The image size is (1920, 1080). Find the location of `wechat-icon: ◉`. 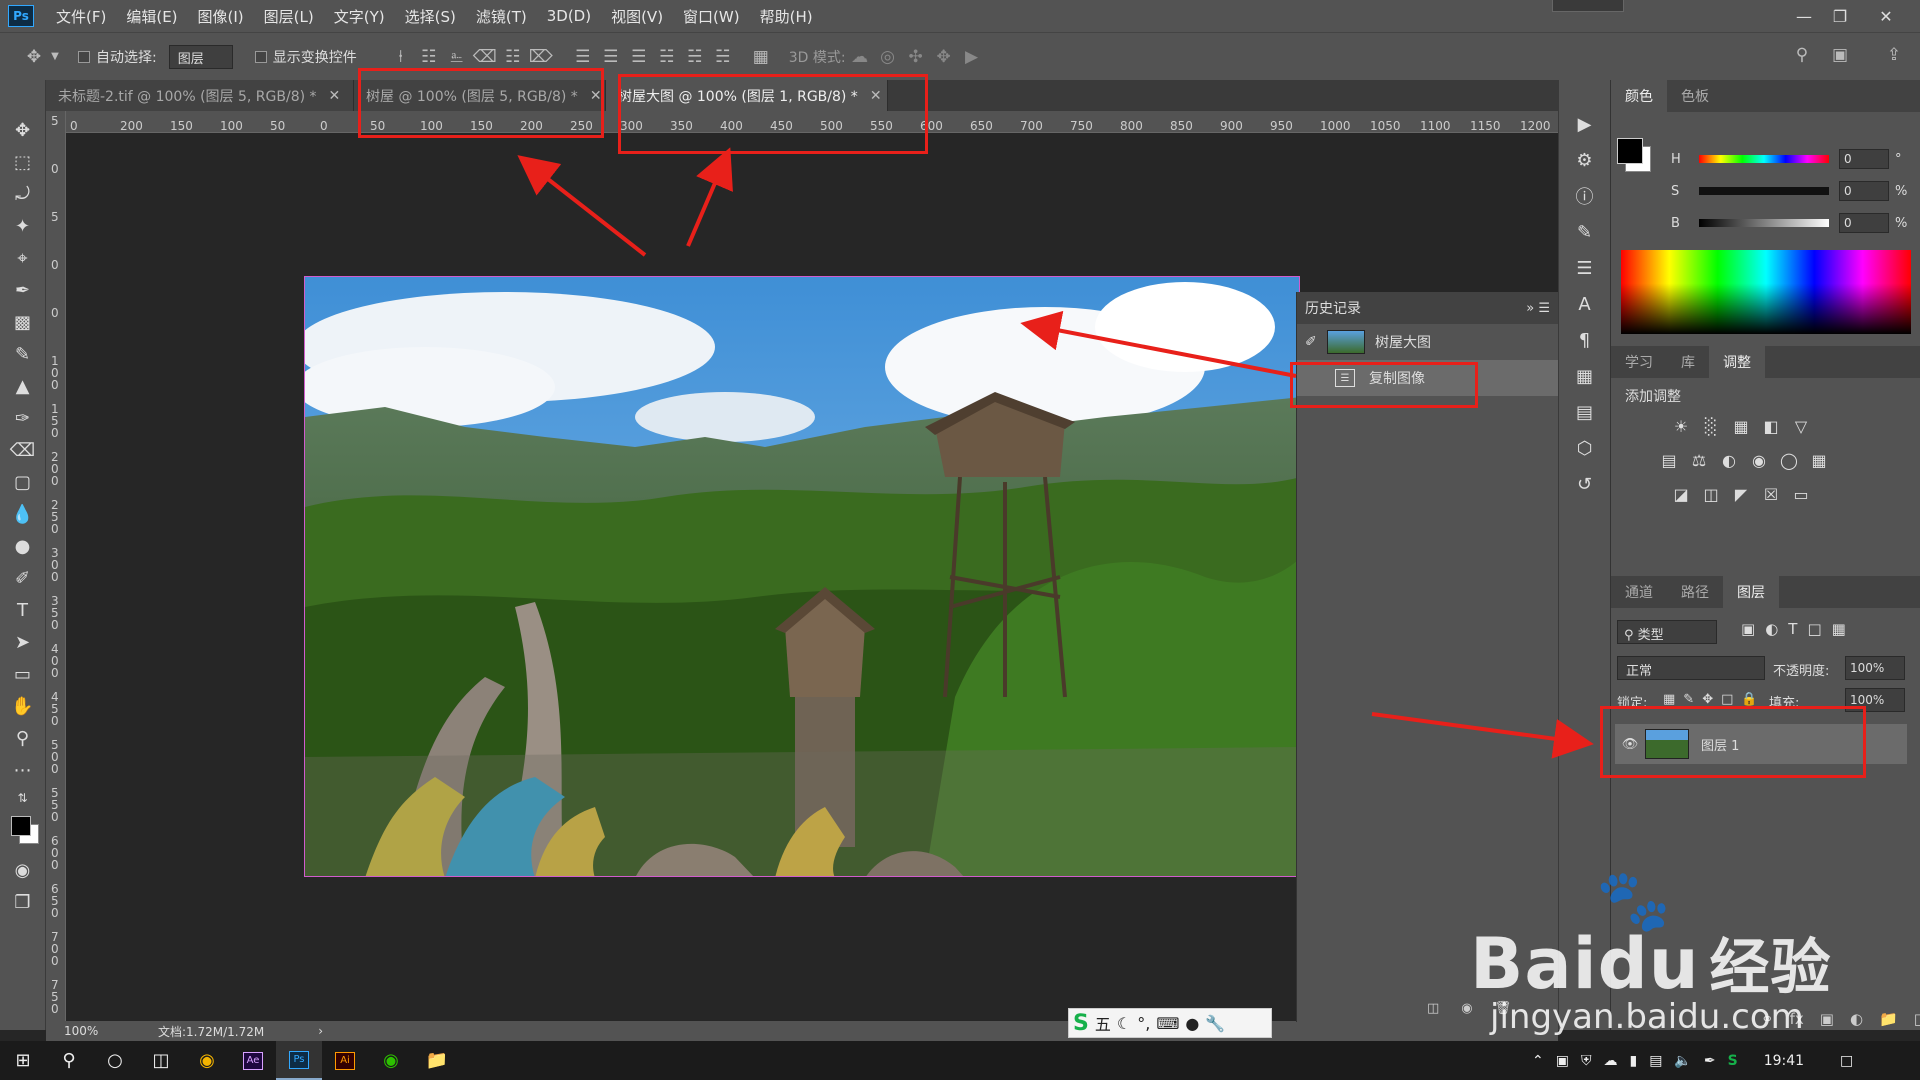

wechat-icon: ◉ is located at coordinates (391, 1060).